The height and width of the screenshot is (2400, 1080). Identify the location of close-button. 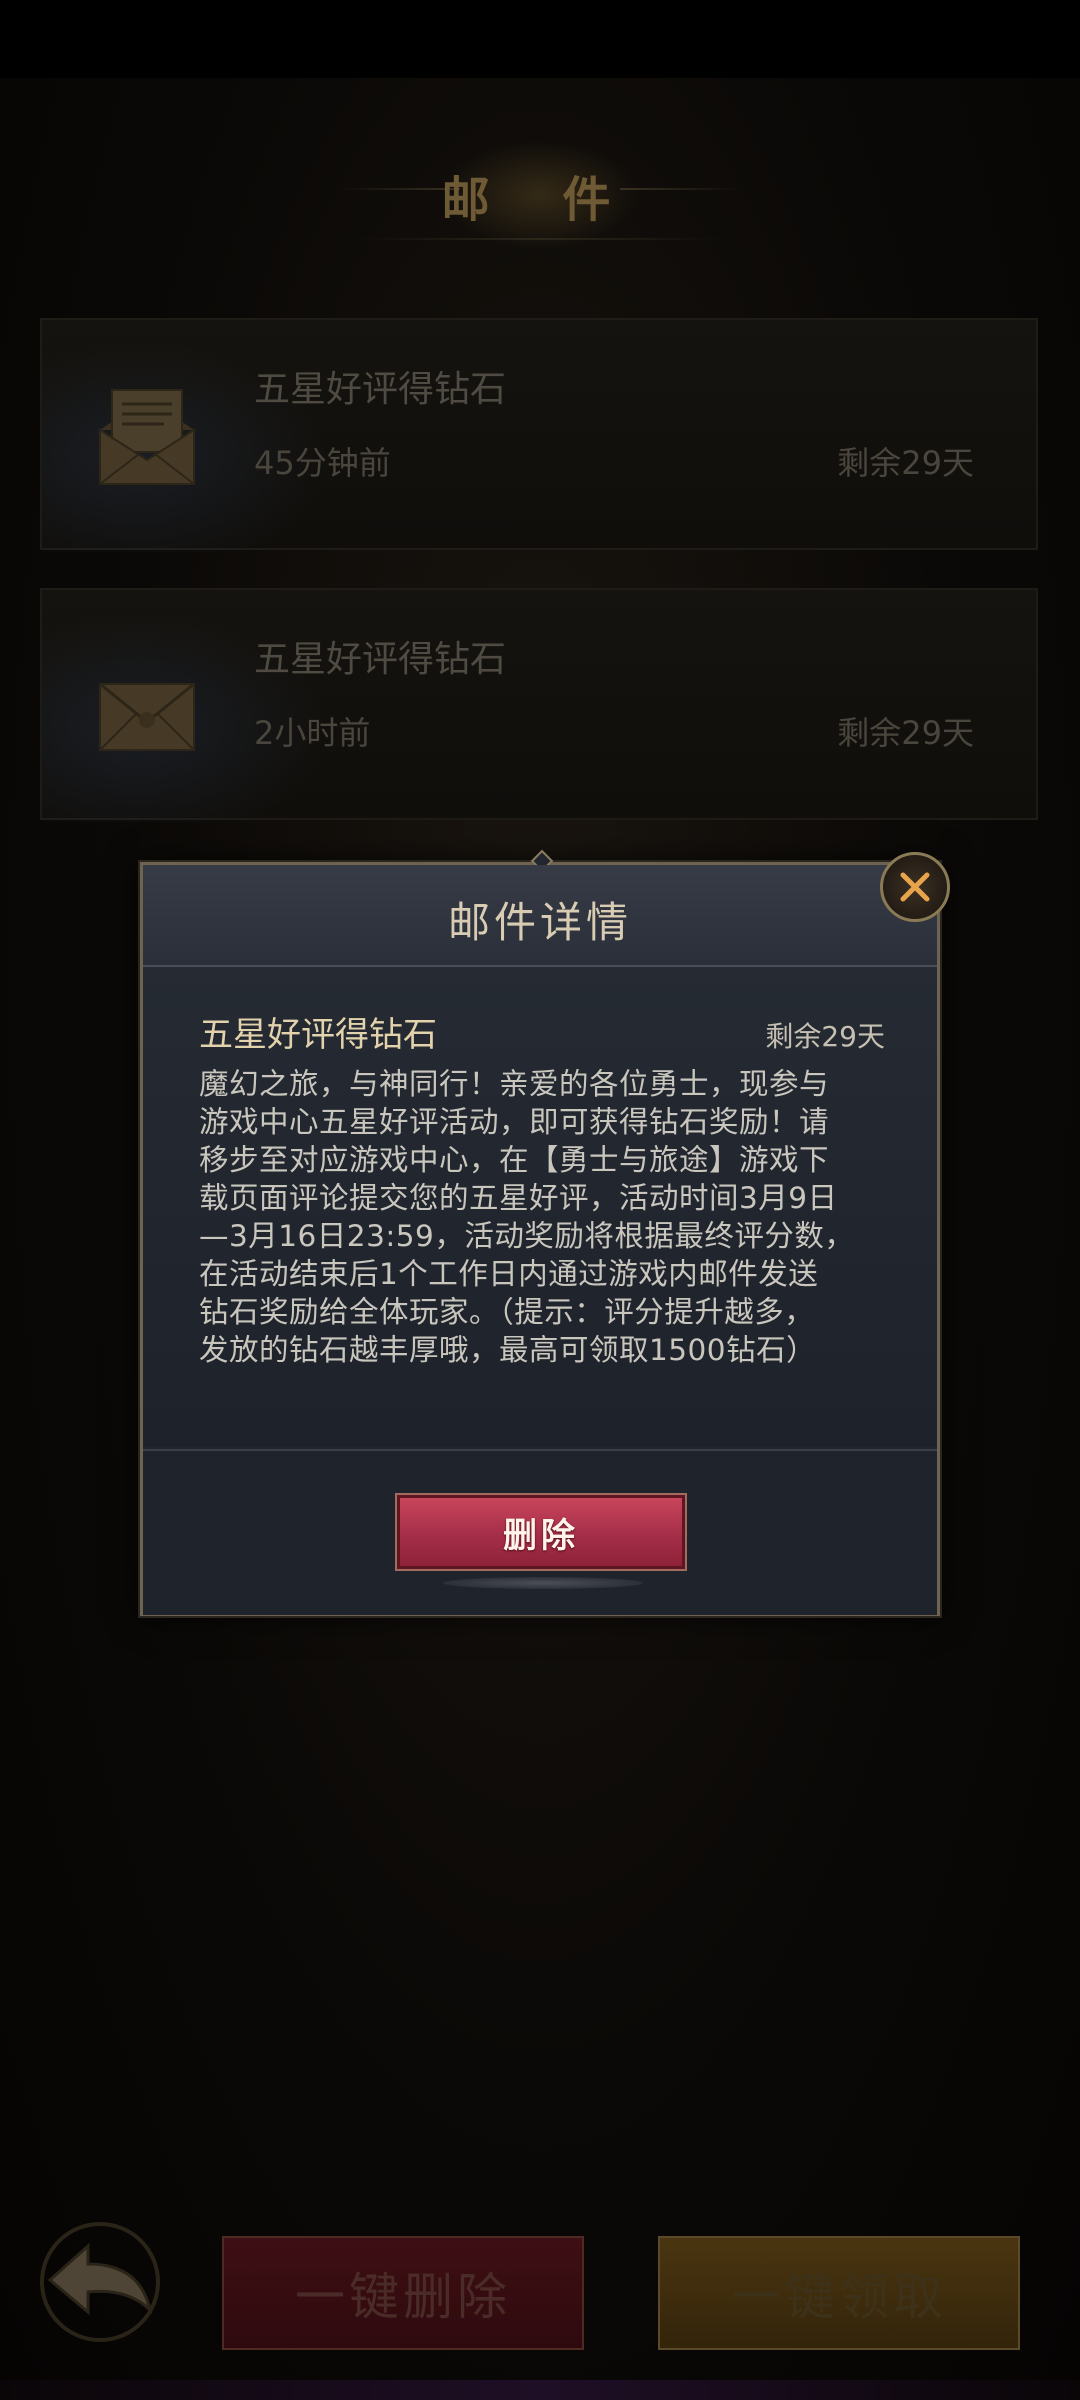
(915, 887).